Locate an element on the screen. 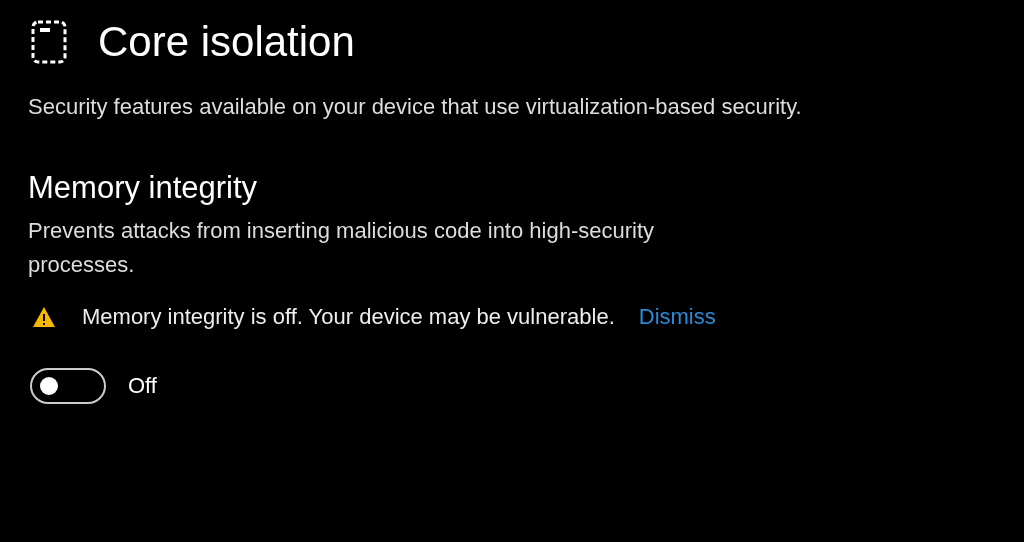 This screenshot has height=542, width=1024. section-description: Prevents attacks from inserting malicious code into high-security processes. is located at coordinates (342, 248).